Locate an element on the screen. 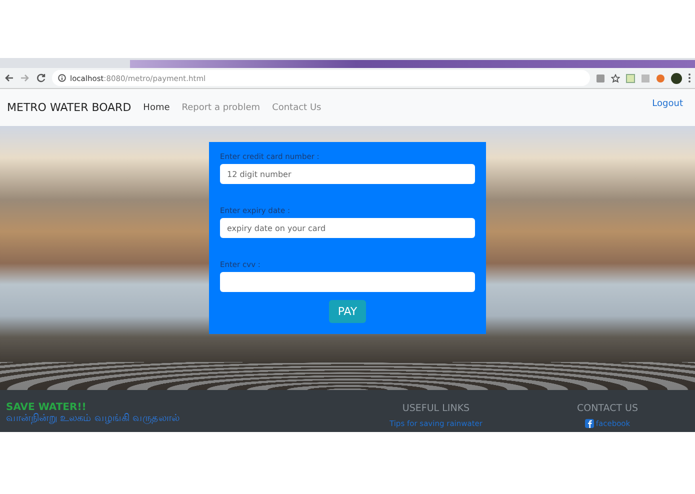 The width and height of the screenshot is (695, 494). footer-heading: CONTACT US is located at coordinates (607, 408).